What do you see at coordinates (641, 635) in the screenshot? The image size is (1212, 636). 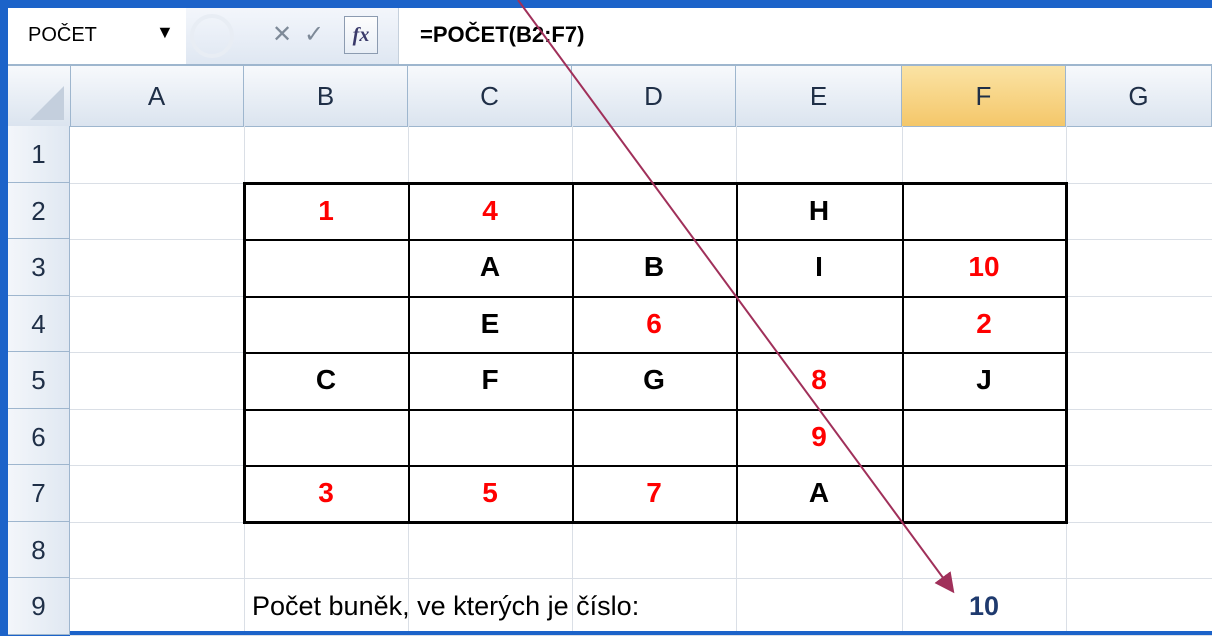 I see `gridline` at bounding box center [641, 635].